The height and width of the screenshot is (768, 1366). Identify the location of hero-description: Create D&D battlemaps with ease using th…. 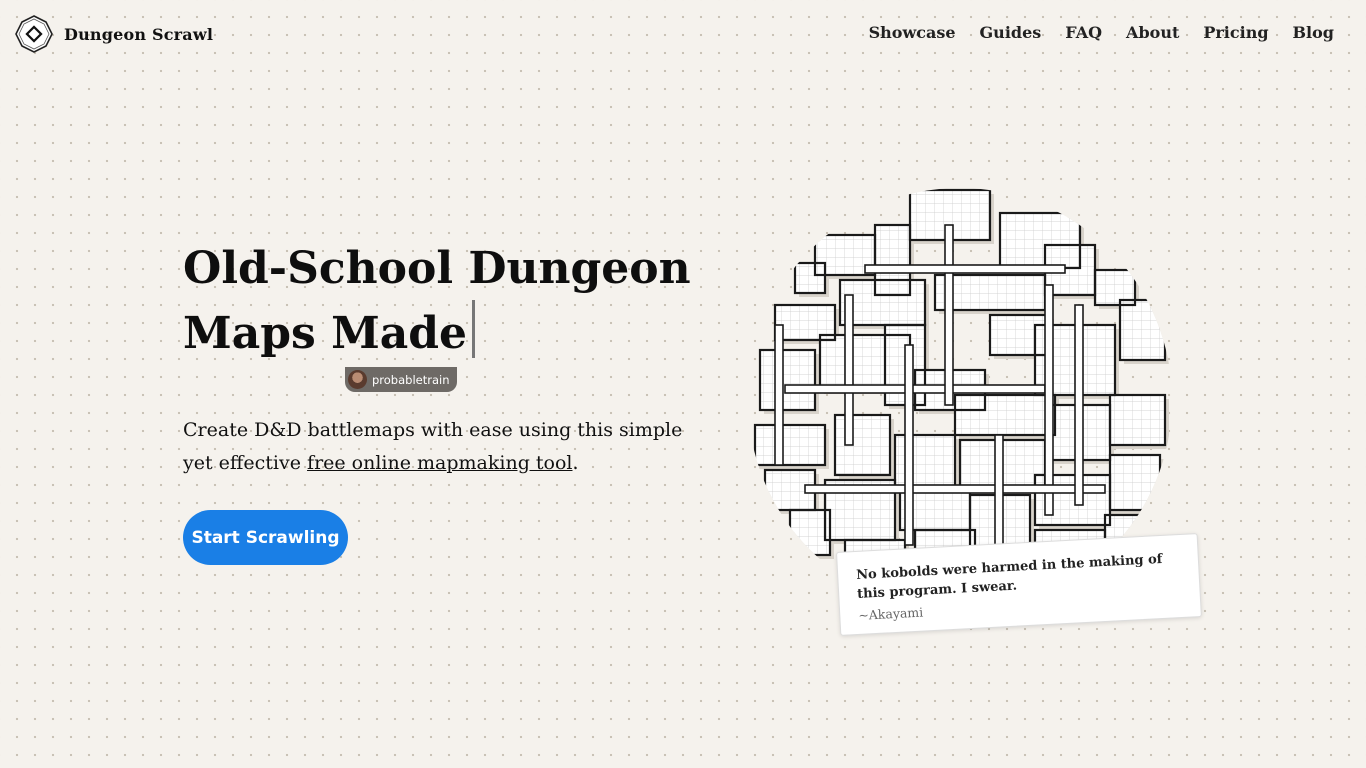
(433, 447).